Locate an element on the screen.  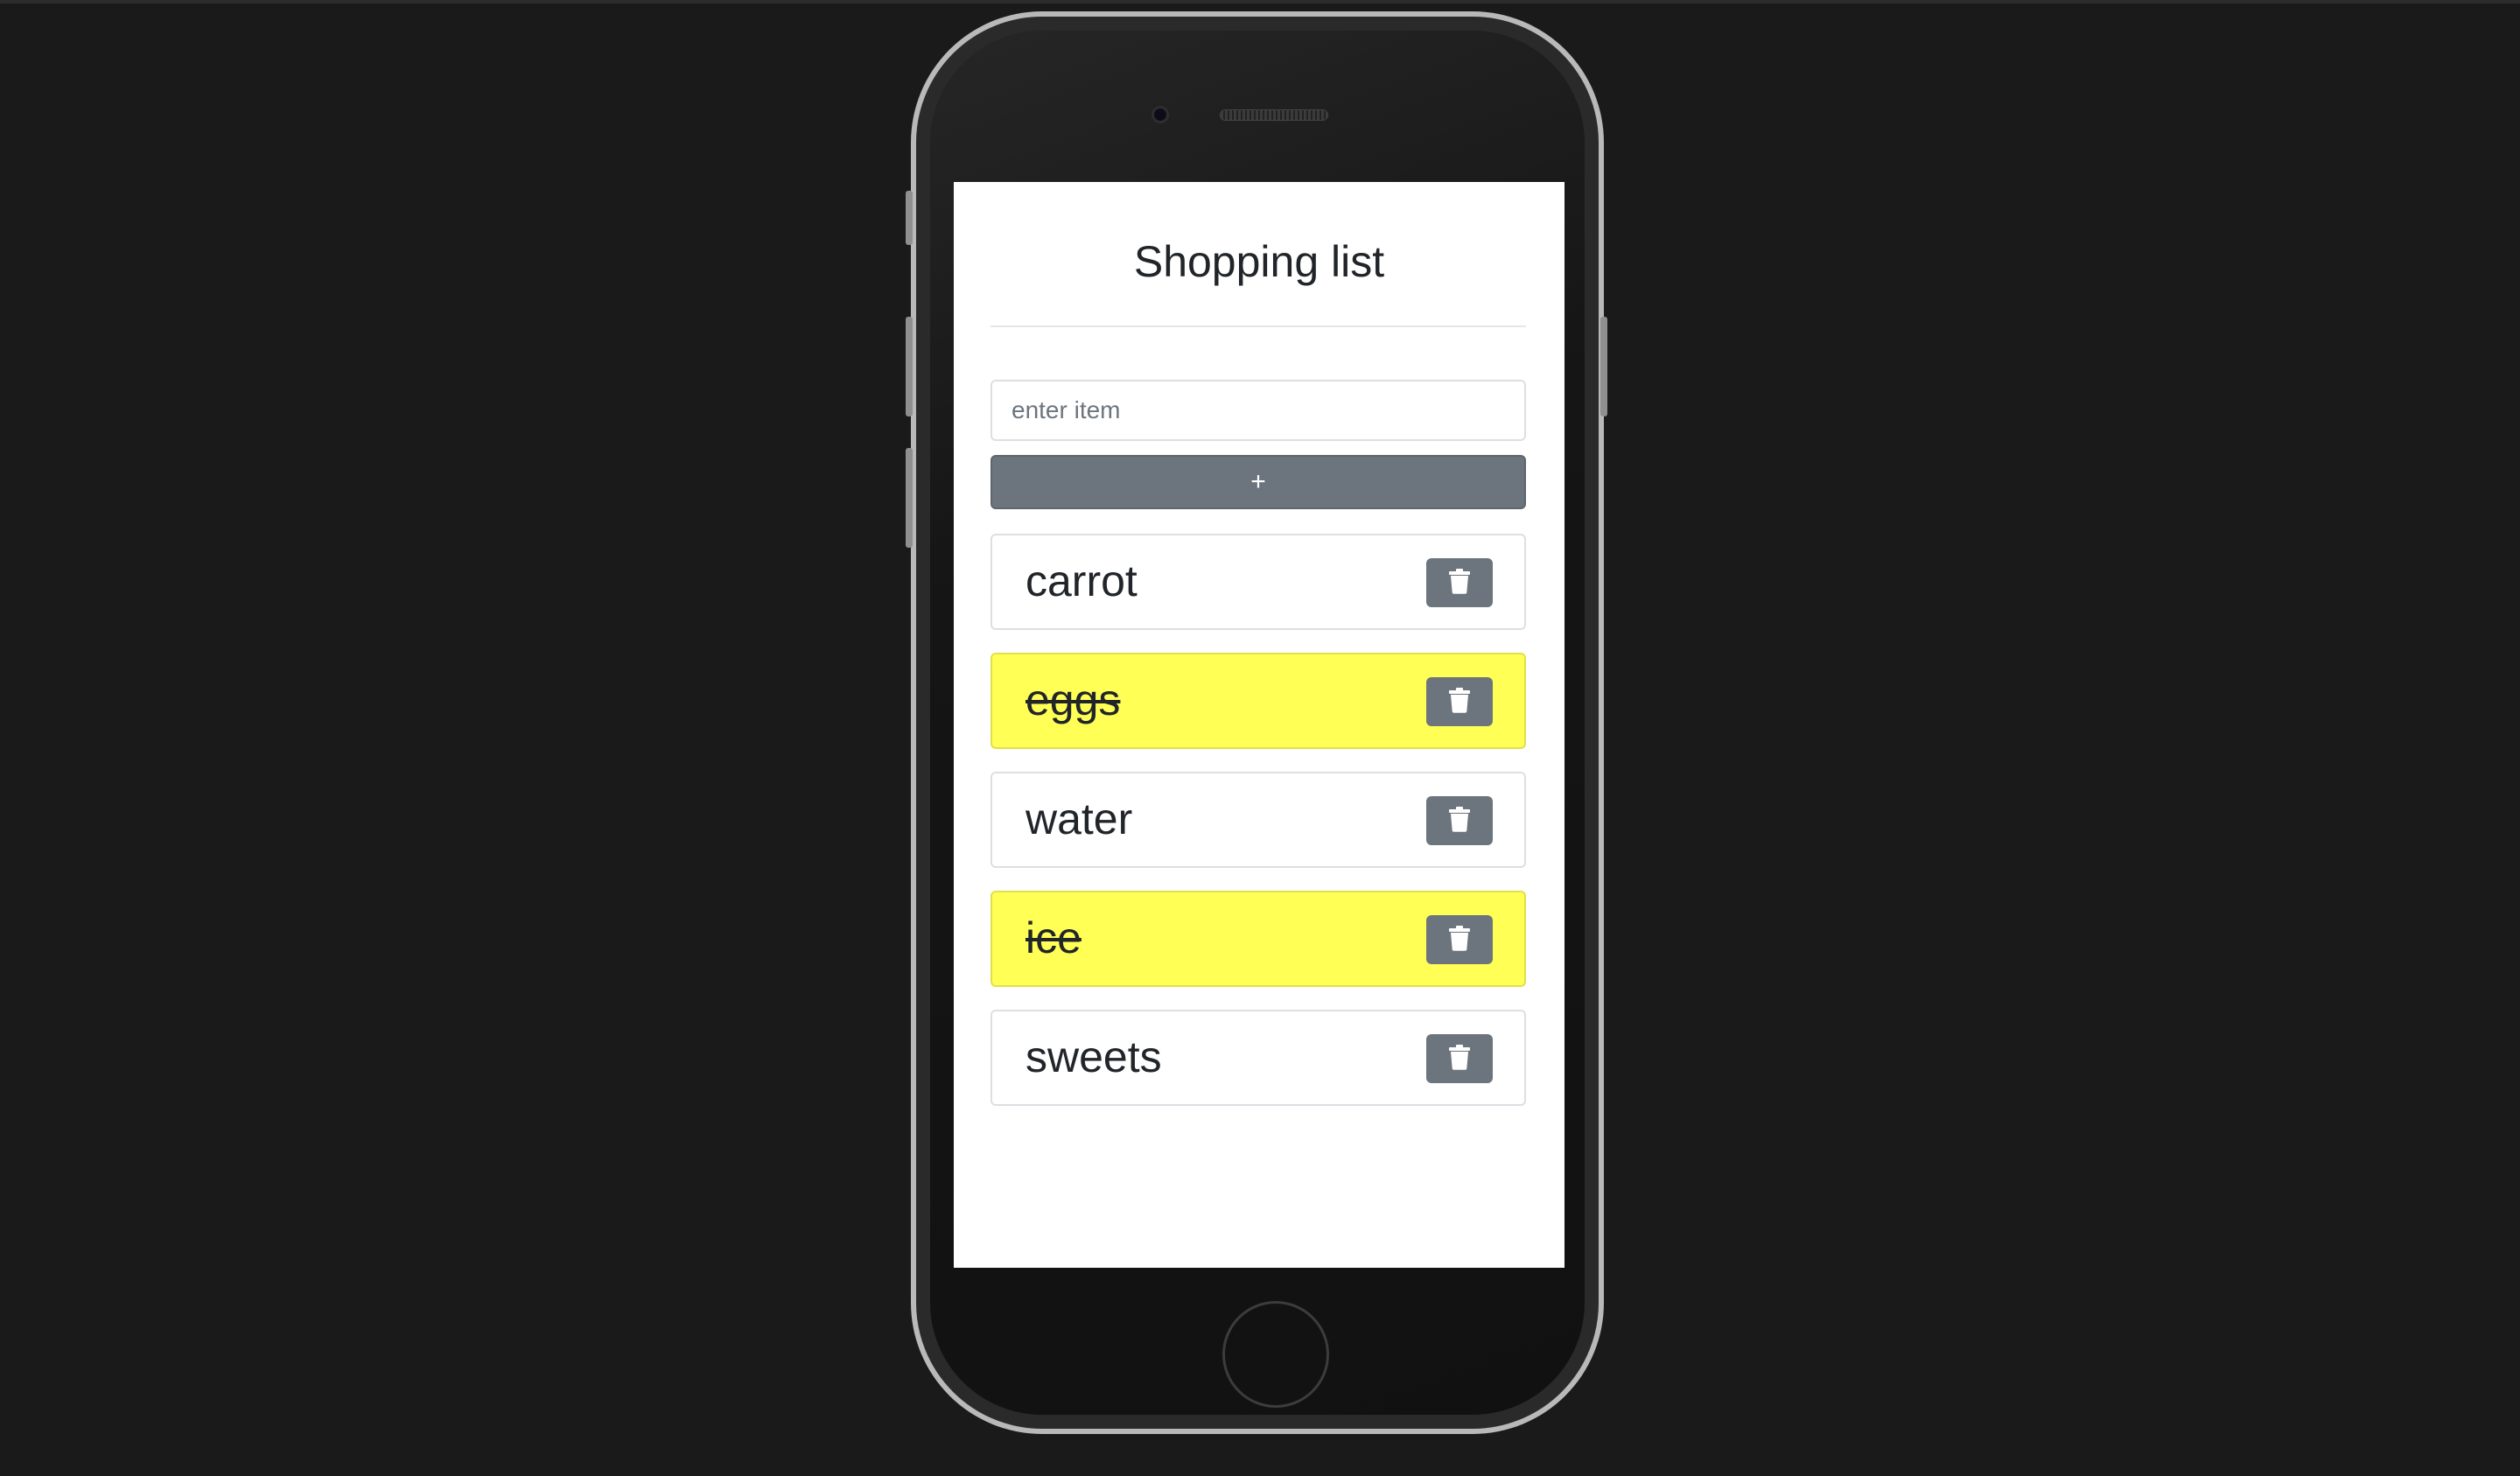
list-item-carrot: carrot is located at coordinates (1258, 582).